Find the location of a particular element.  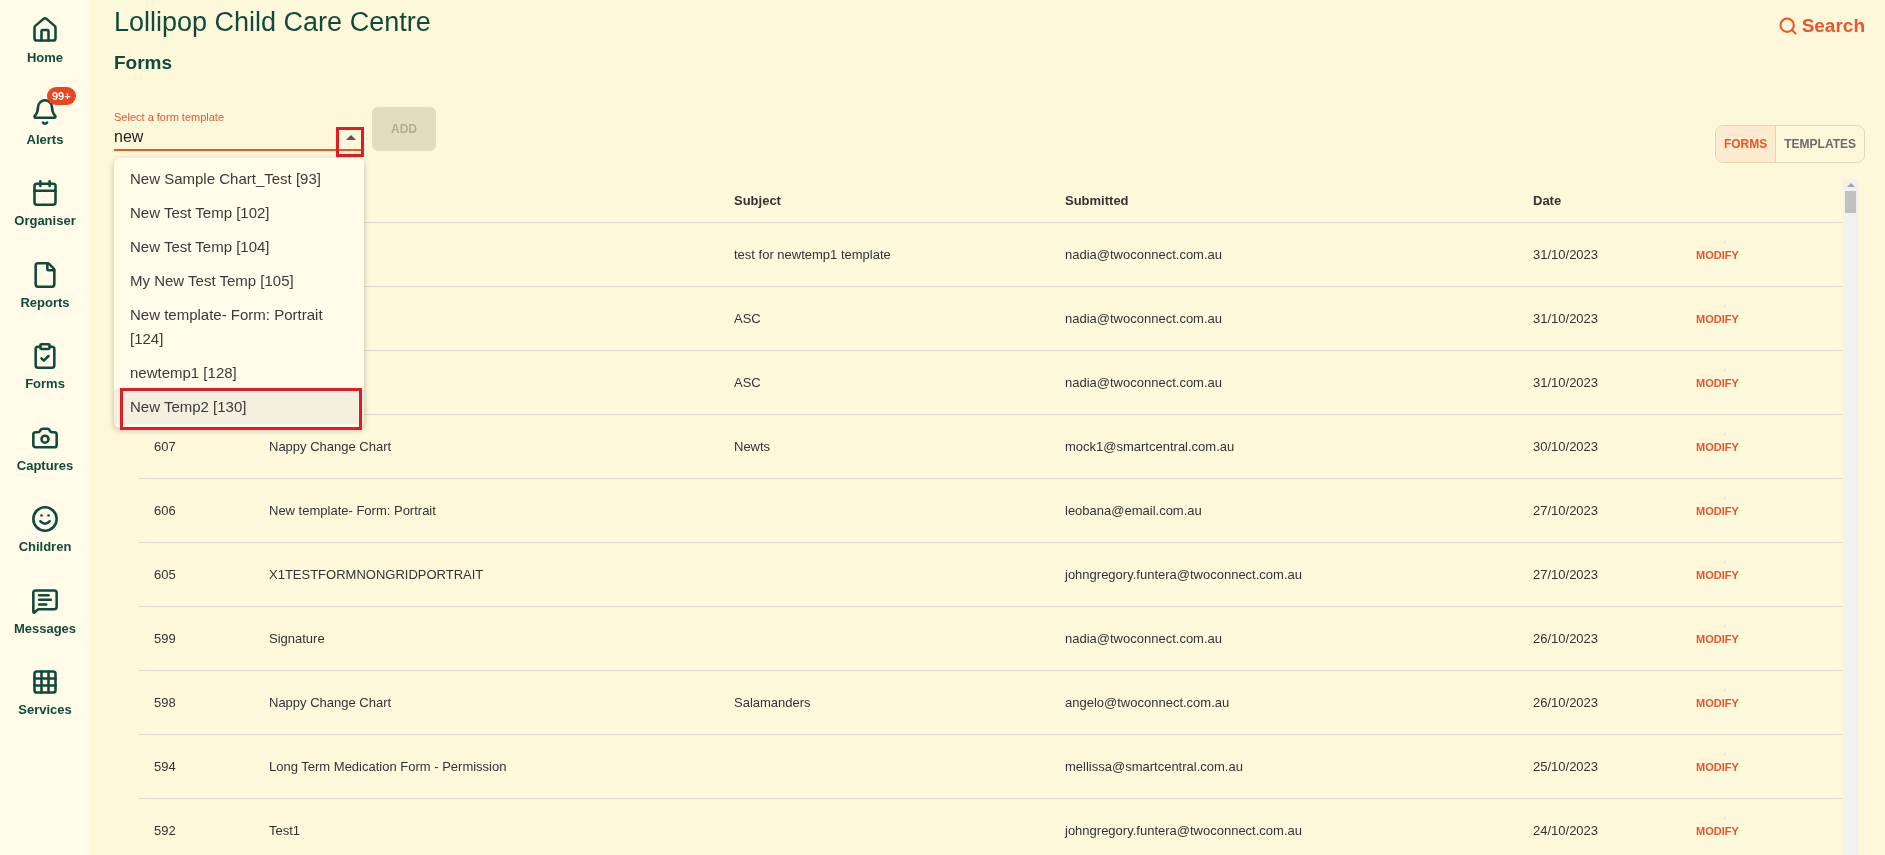

view-tab: TEMPLATES is located at coordinates (1819, 144).